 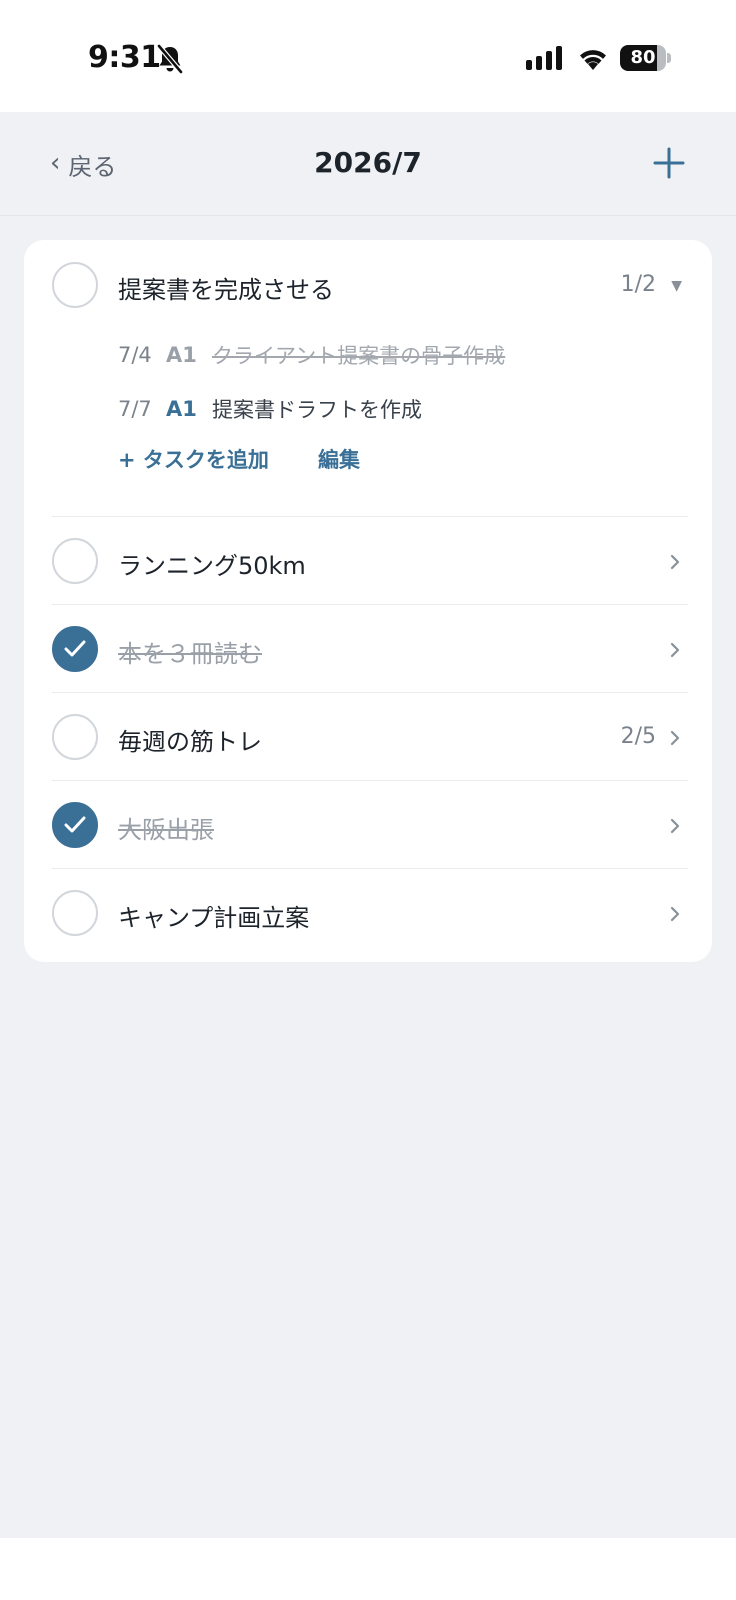 What do you see at coordinates (166, 827) in the screenshot?
I see `goal-title: 大阪出張` at bounding box center [166, 827].